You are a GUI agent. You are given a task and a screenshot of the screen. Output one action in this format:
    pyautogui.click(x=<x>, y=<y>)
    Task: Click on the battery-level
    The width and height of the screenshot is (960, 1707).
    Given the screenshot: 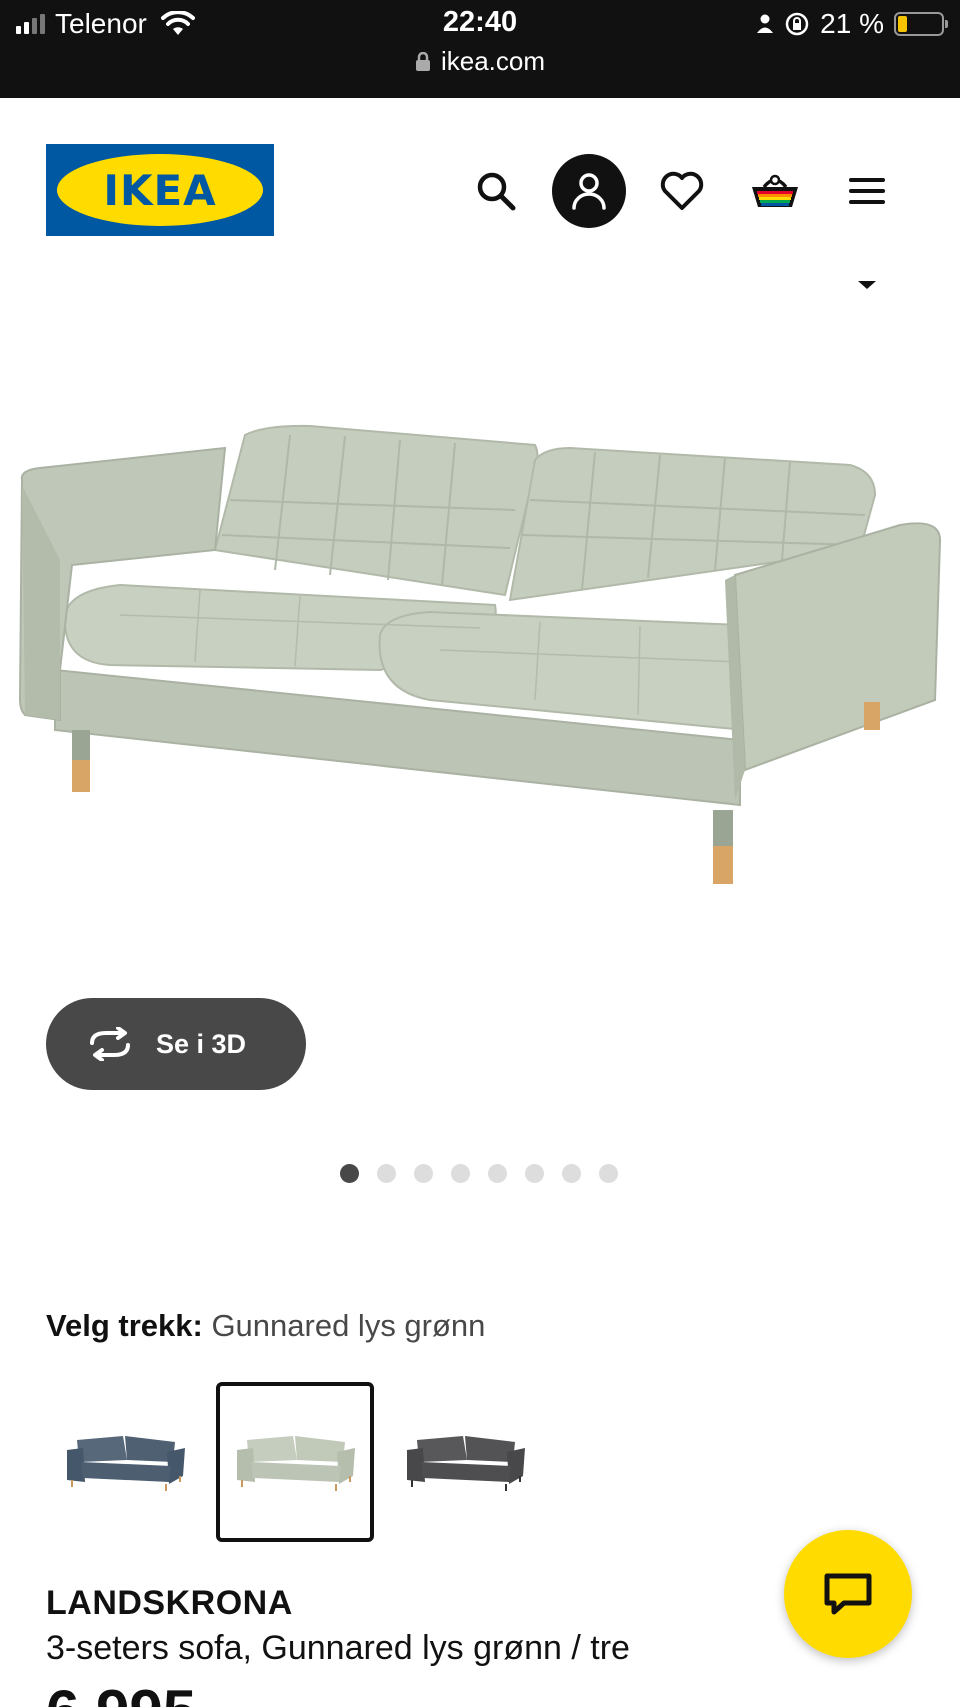 What is the action you would take?
    pyautogui.click(x=902, y=24)
    